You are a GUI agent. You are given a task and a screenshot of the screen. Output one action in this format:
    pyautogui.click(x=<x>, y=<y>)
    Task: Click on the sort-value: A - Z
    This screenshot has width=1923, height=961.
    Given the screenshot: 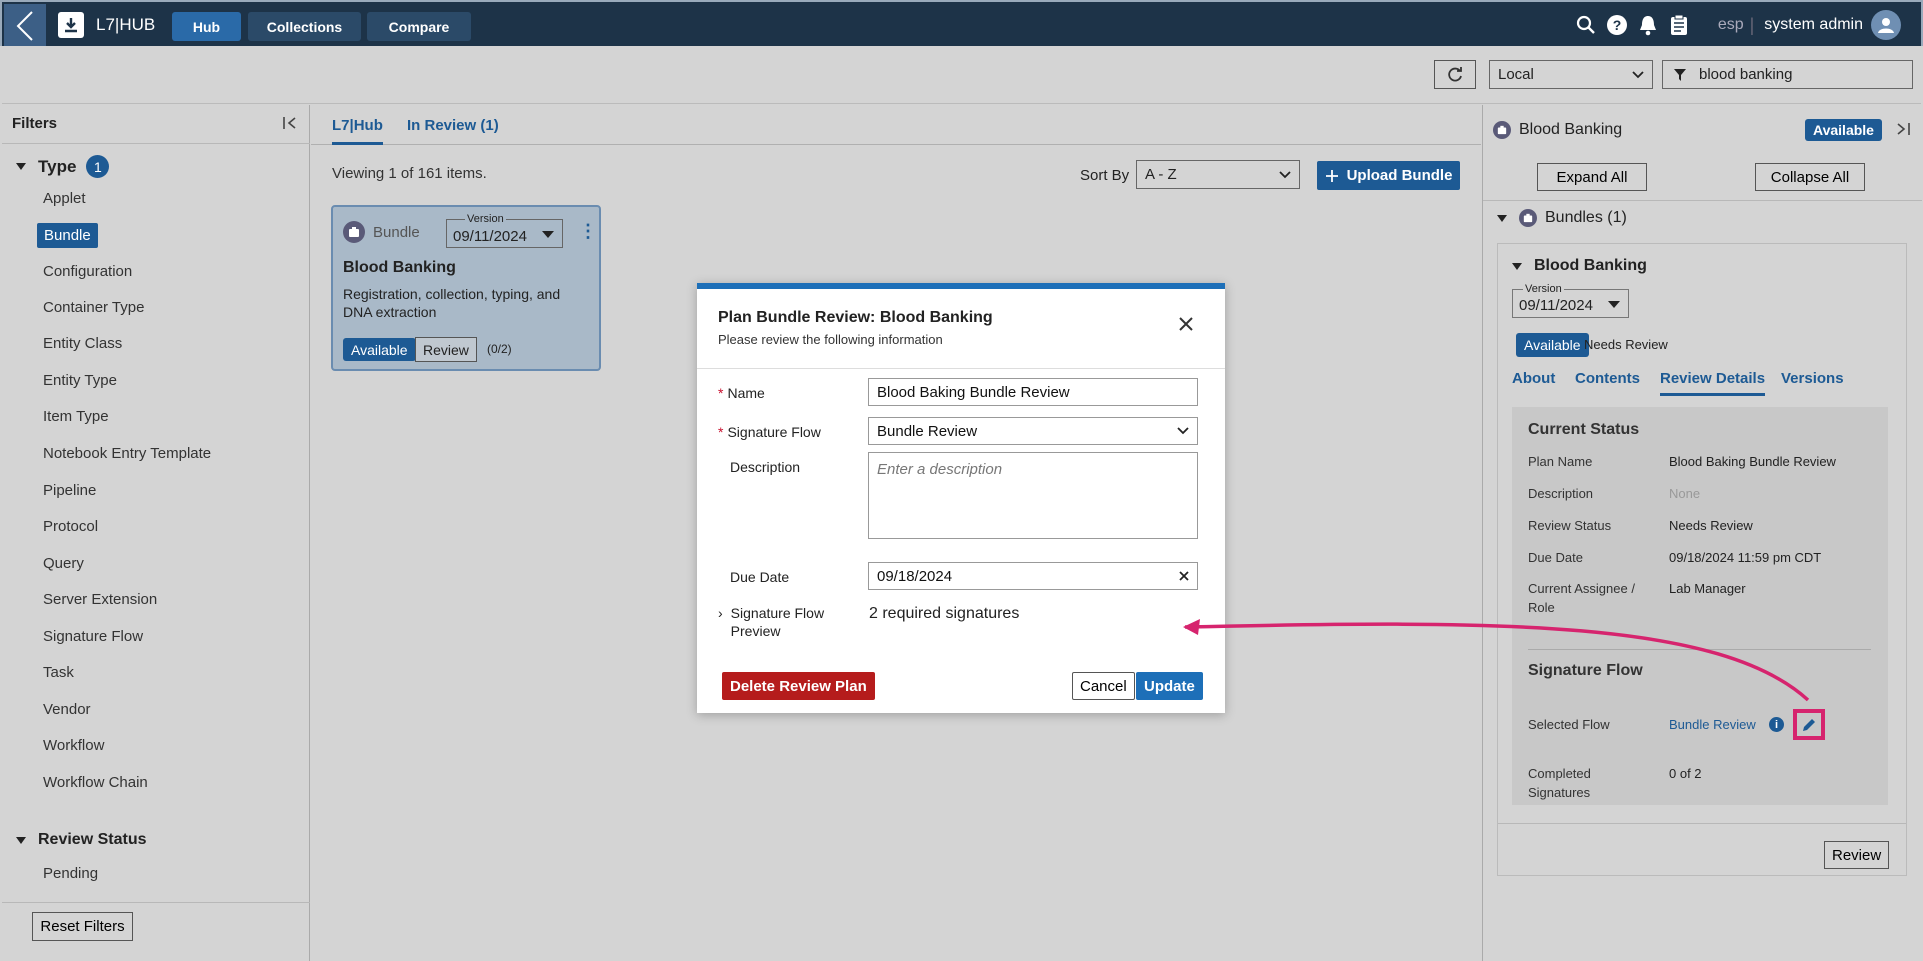 What is the action you would take?
    pyautogui.click(x=1161, y=174)
    